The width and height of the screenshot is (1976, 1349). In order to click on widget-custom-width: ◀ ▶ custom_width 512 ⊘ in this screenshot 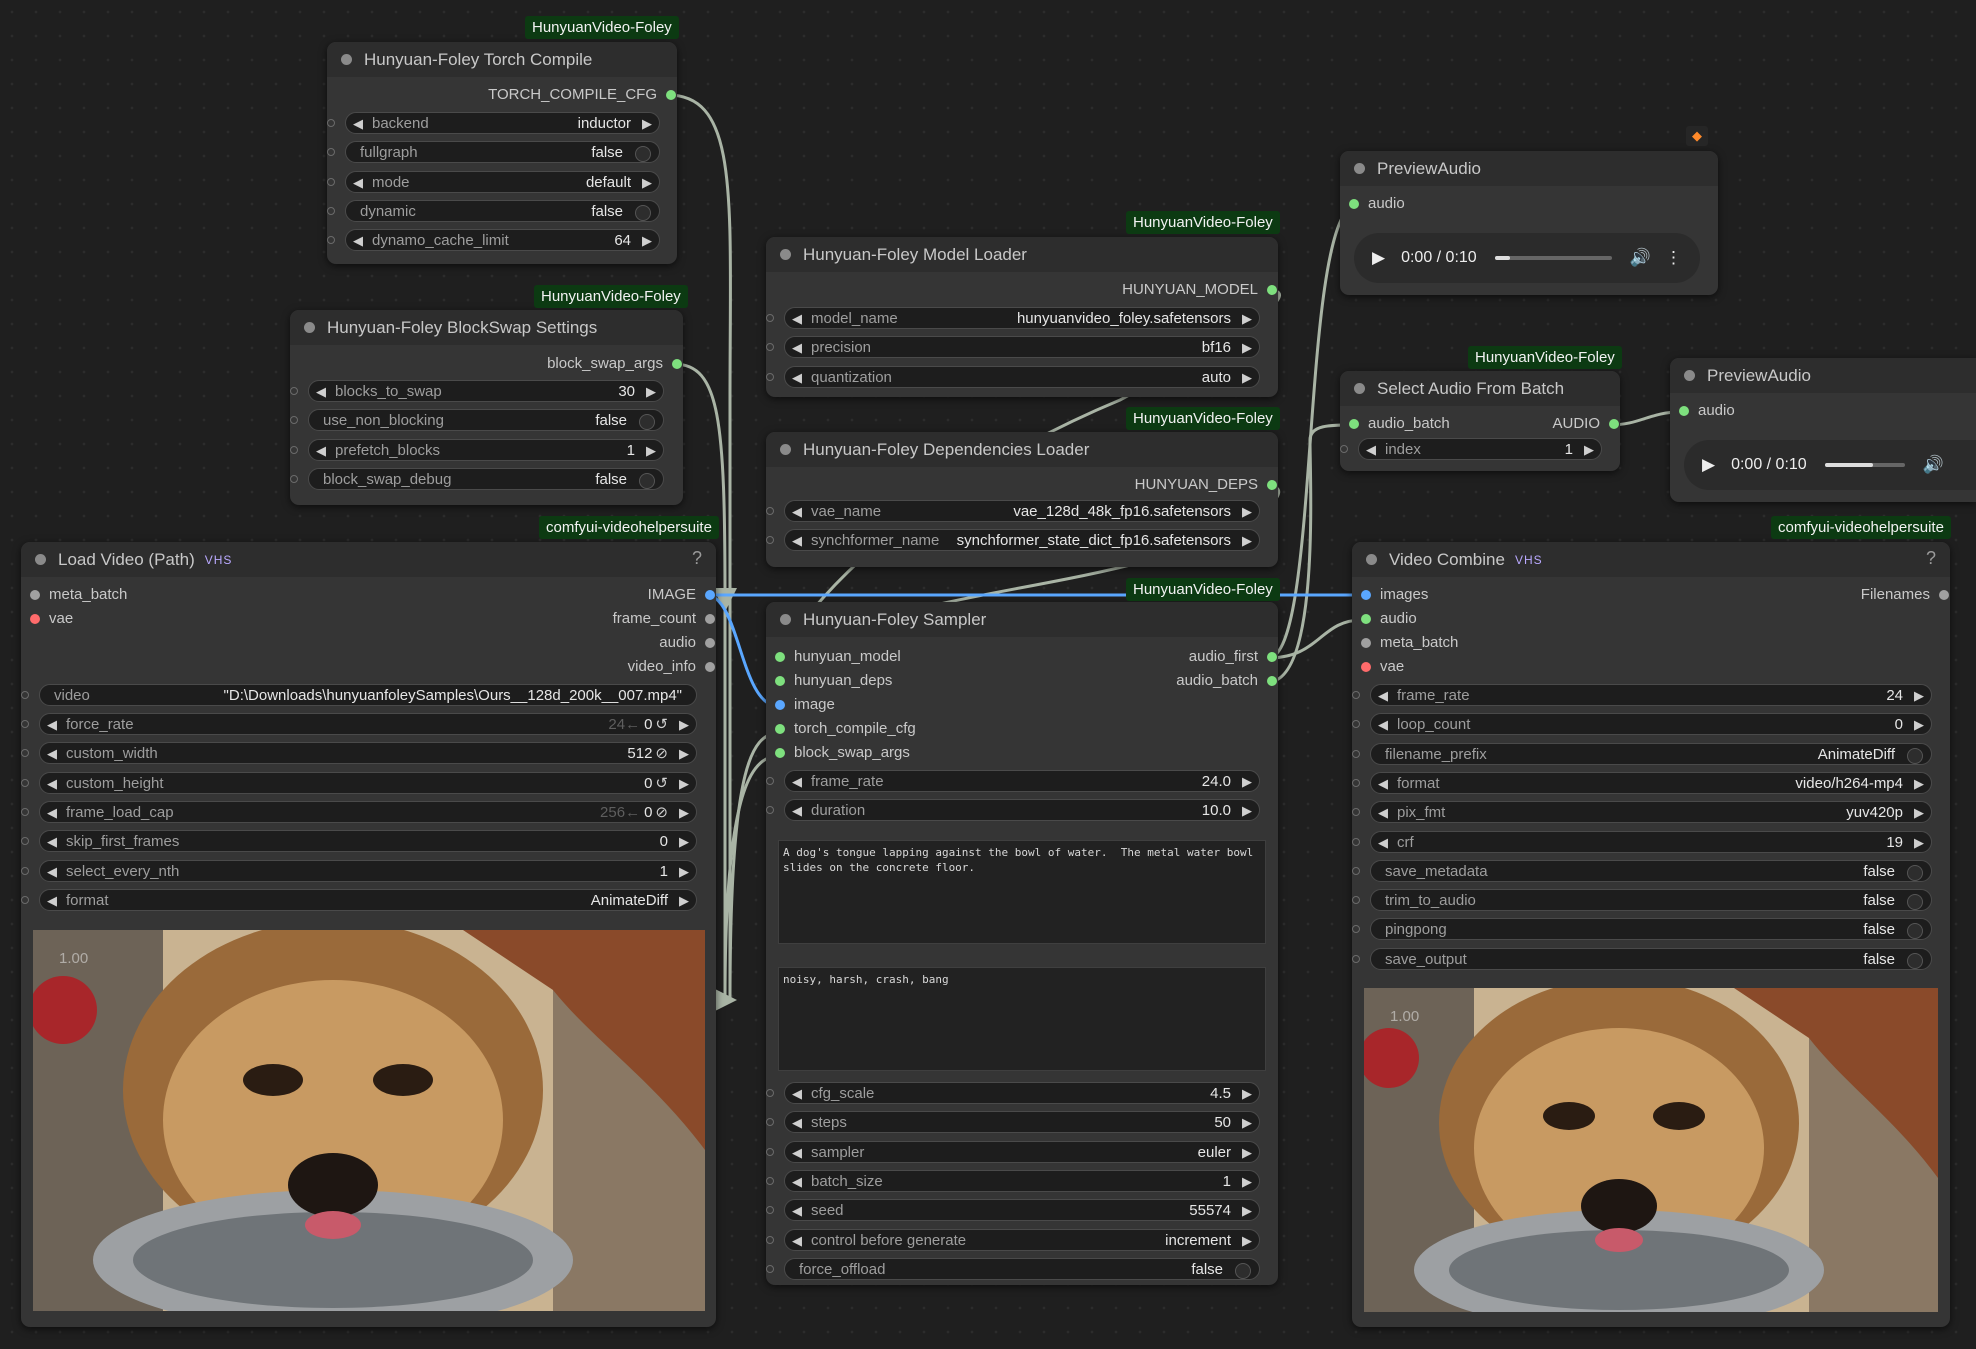, I will do `click(359, 753)`.